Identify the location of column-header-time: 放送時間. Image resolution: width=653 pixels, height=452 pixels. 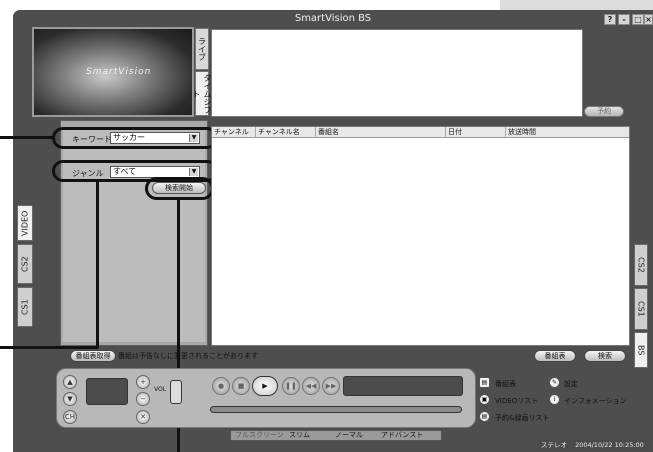
(568, 132).